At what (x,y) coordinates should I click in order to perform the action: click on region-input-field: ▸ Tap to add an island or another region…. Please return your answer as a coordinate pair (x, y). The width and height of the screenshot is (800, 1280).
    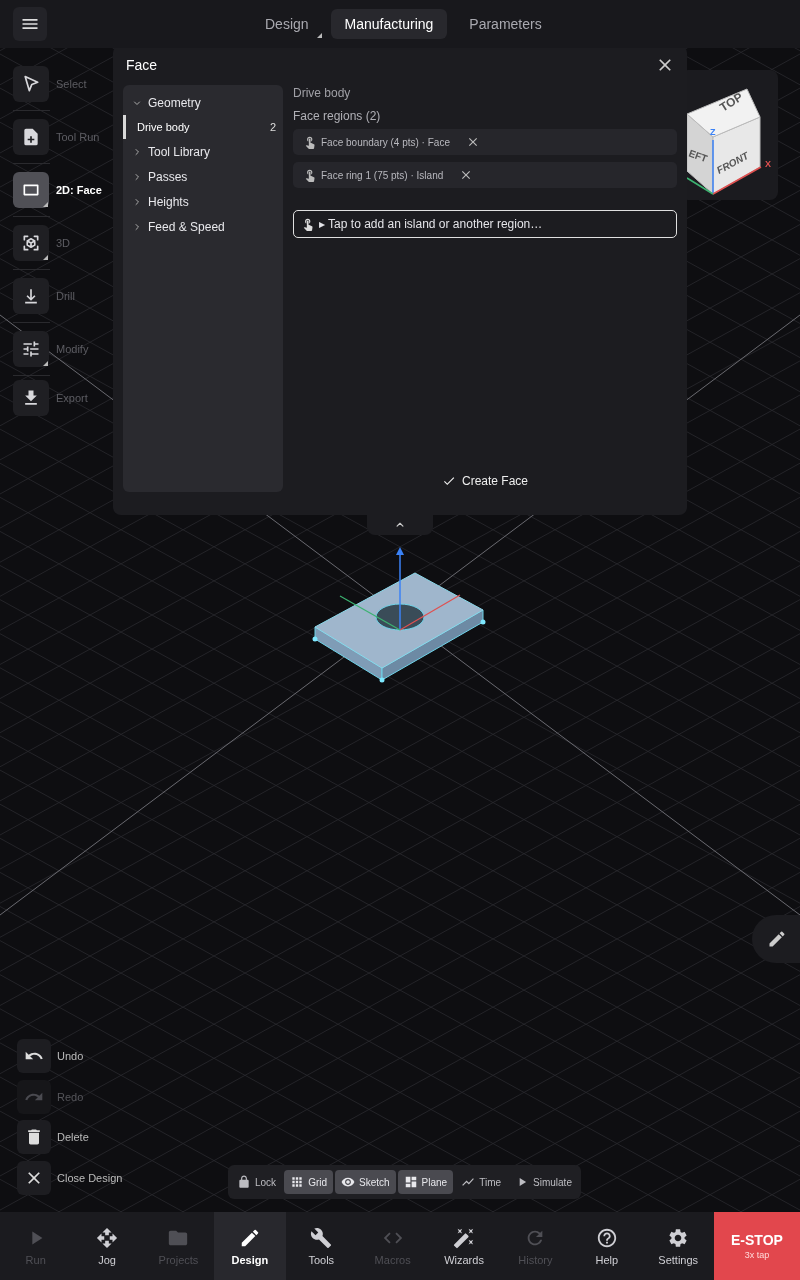
    Looking at the image, I should click on (485, 224).